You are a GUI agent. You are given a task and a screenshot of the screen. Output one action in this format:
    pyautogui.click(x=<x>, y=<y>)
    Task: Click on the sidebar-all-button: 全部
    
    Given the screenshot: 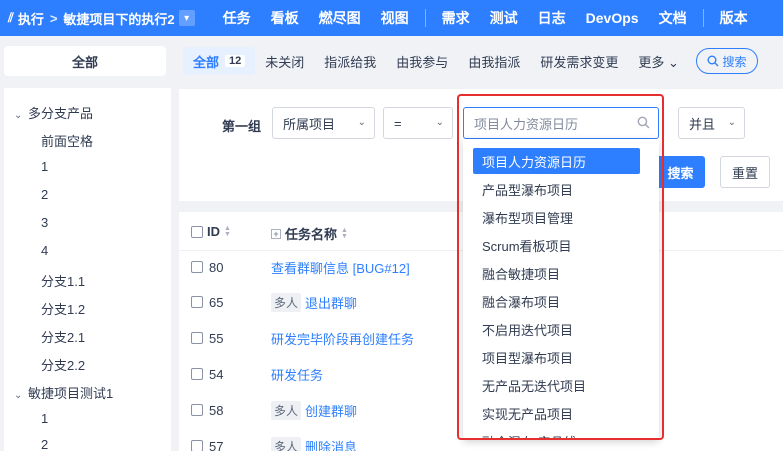 What is the action you would take?
    pyautogui.click(x=85, y=61)
    